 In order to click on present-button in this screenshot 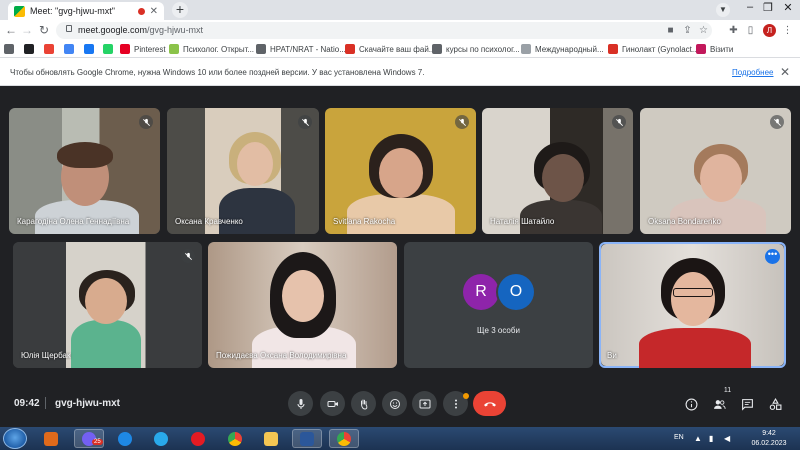, I will do `click(424, 403)`.